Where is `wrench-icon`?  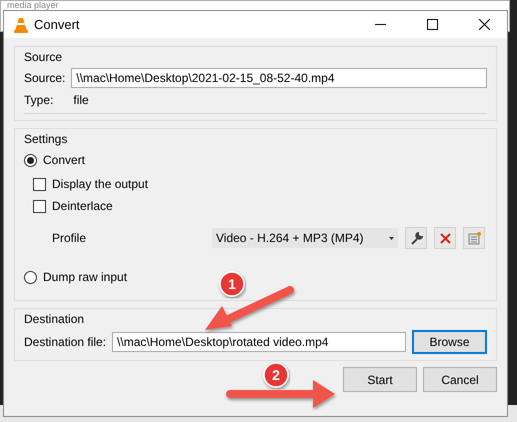
wrench-icon is located at coordinates (416, 238).